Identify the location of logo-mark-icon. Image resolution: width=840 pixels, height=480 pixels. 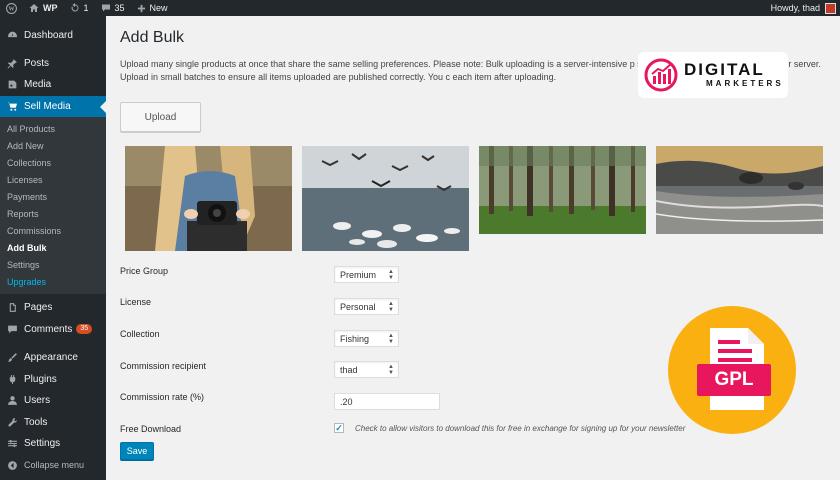
(661, 75).